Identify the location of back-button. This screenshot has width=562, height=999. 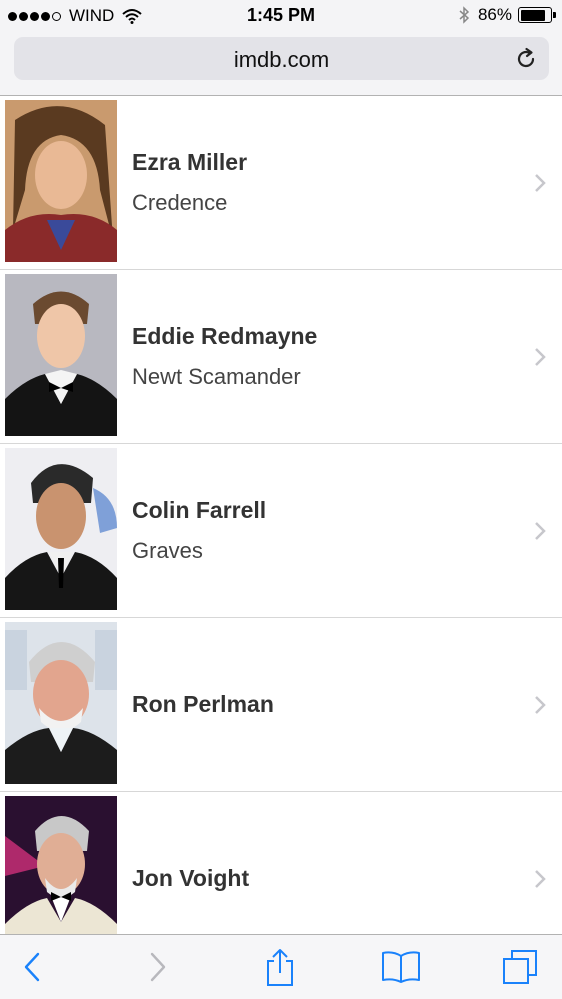
(32, 967).